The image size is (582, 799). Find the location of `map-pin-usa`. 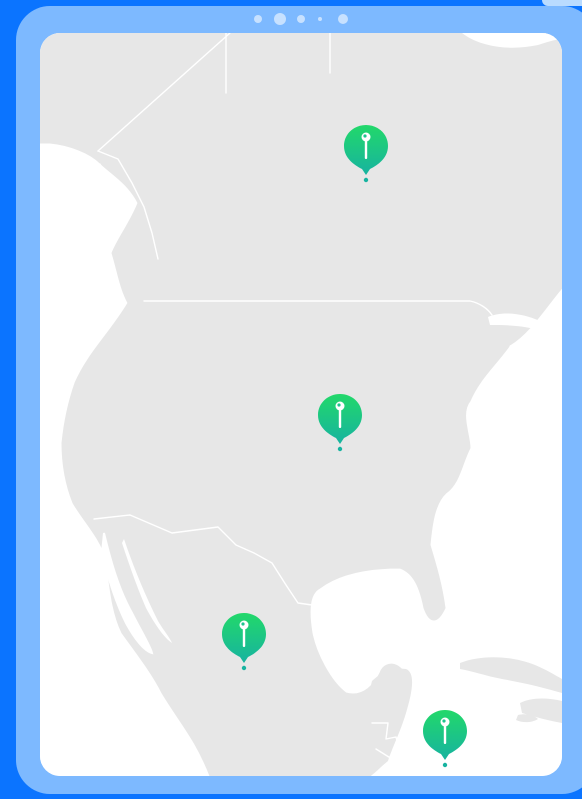

map-pin-usa is located at coordinates (340, 423).